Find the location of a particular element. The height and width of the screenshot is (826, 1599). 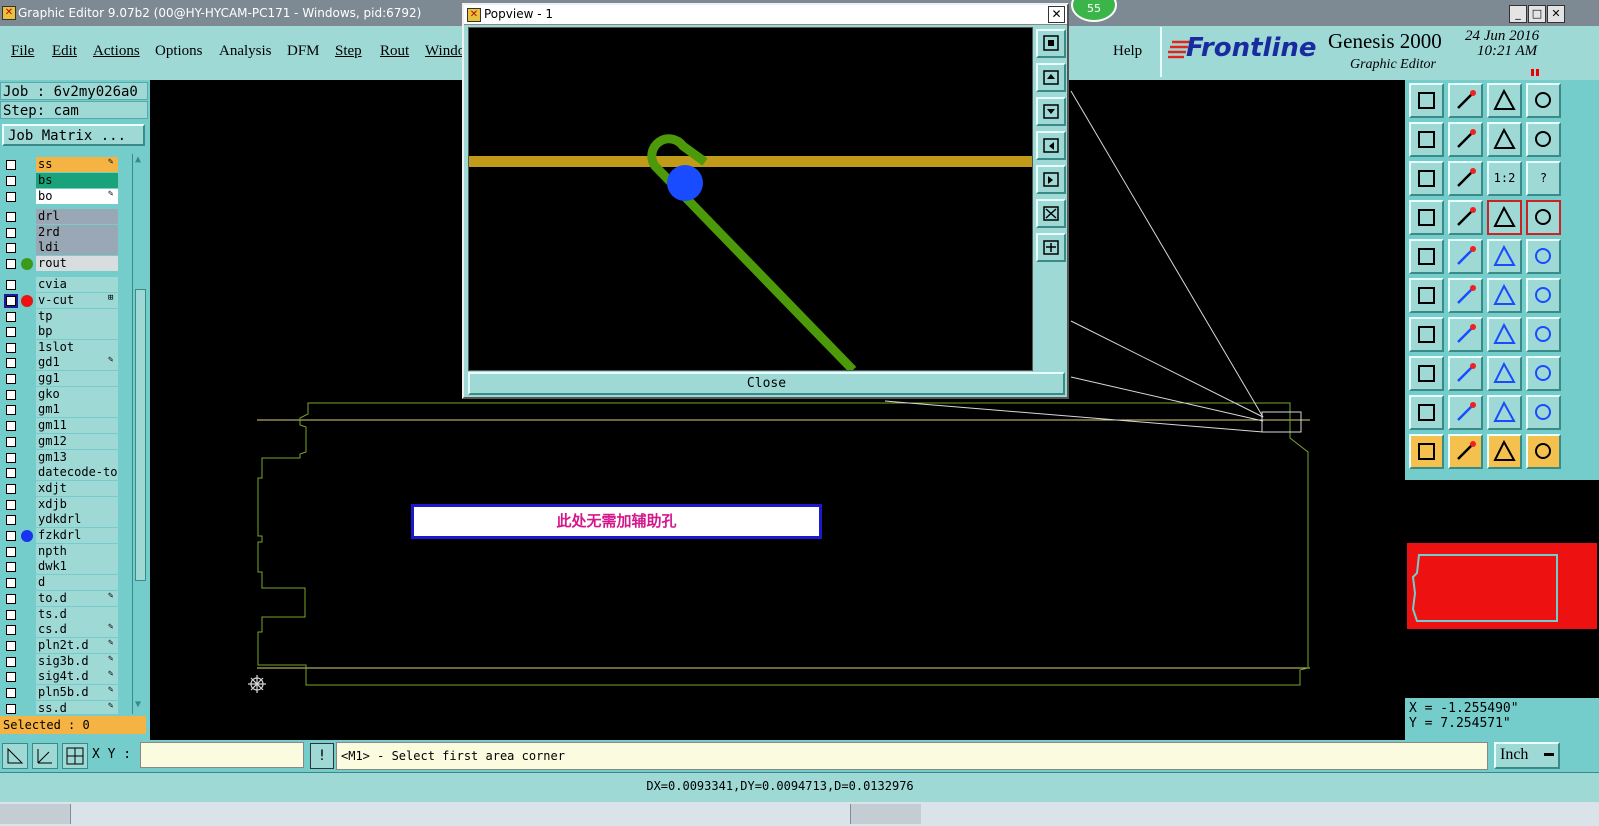

layer-row: ss ✎ is located at coordinates (66, 164).